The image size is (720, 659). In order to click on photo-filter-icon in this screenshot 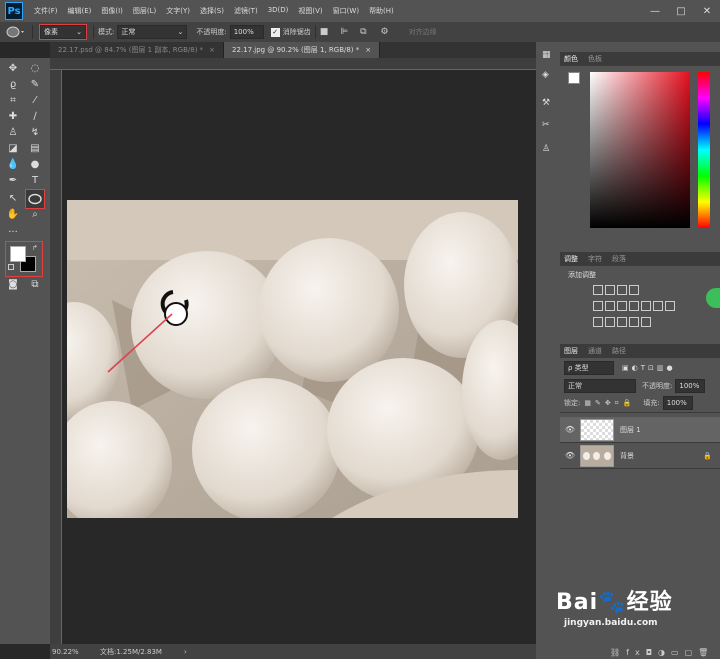, I will do `click(646, 306)`.